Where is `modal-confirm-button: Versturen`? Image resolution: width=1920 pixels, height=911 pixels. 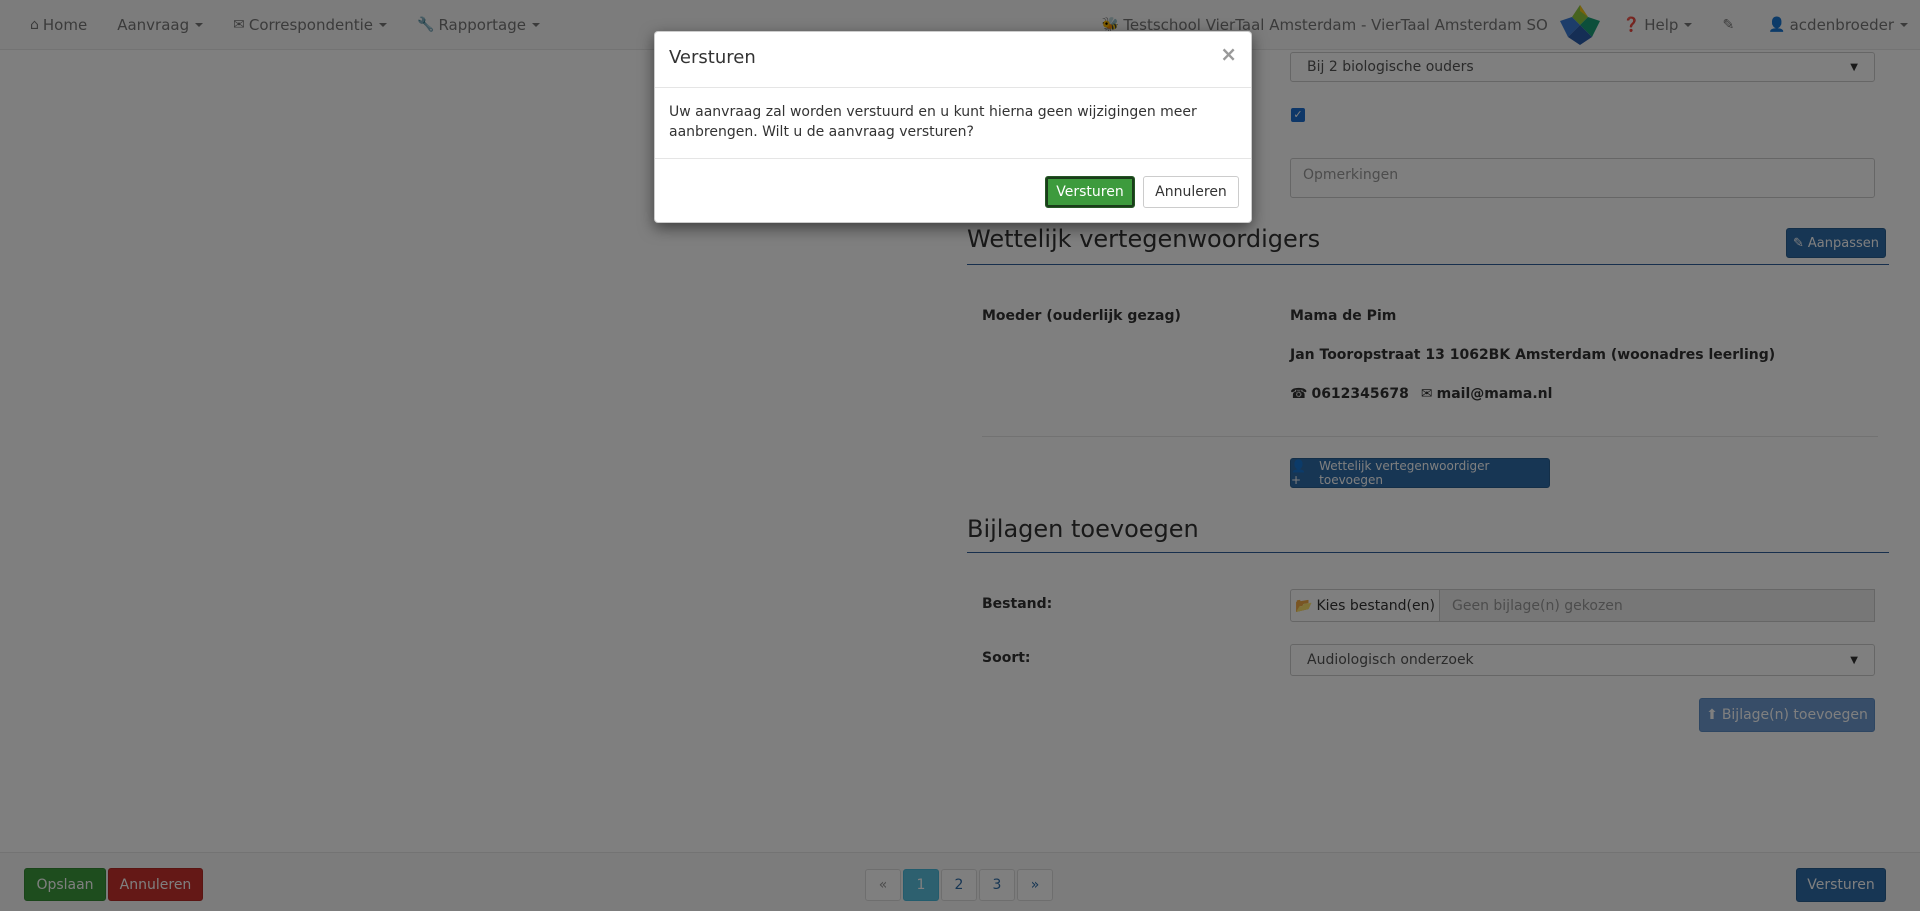
modal-confirm-button: Versturen is located at coordinates (1090, 192).